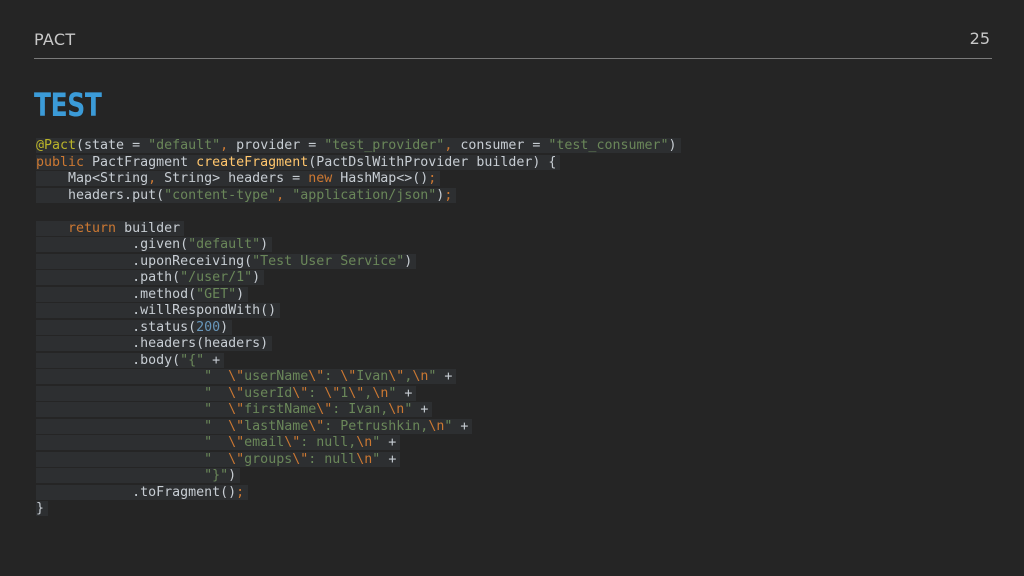 The height and width of the screenshot is (576, 1024). Describe the element at coordinates (64, 162) in the screenshot. I see `code-token: public` at that location.